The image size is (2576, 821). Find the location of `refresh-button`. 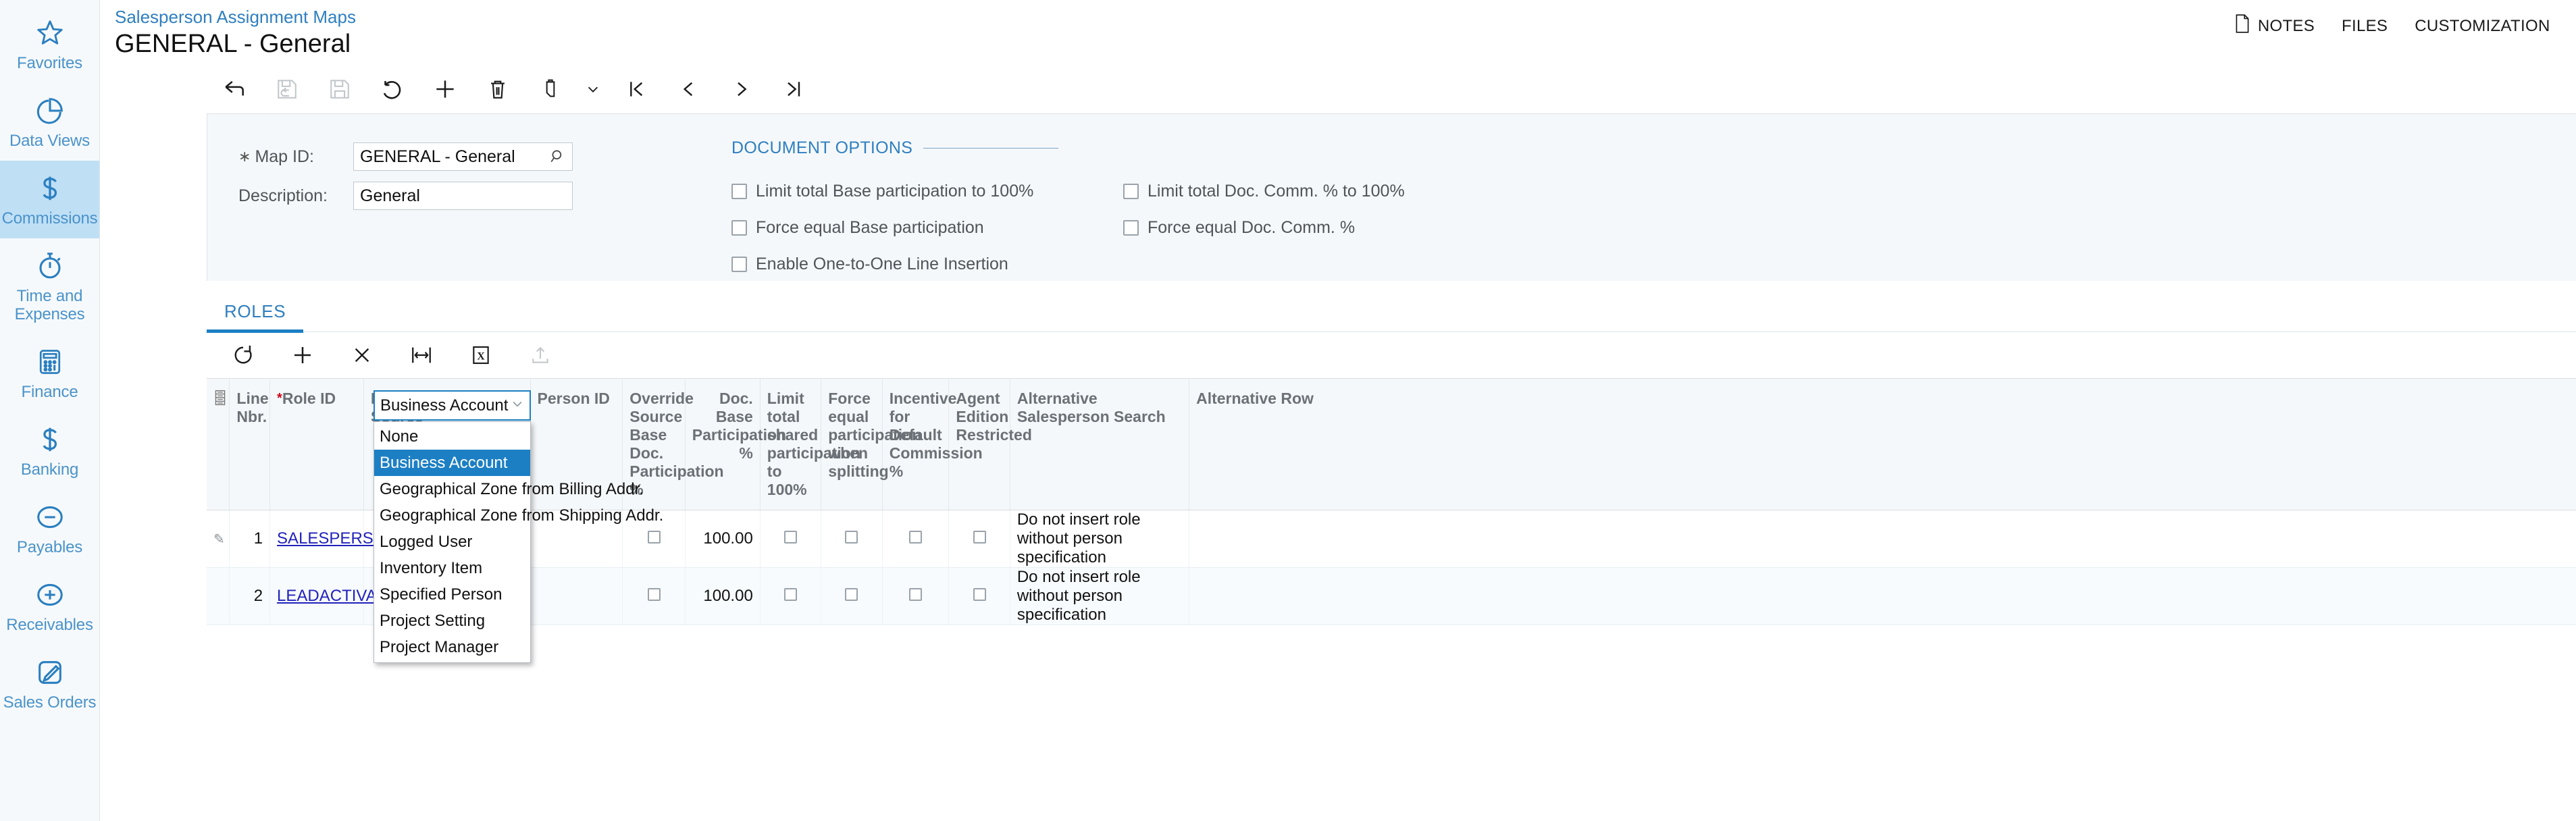

refresh-button is located at coordinates (243, 355).